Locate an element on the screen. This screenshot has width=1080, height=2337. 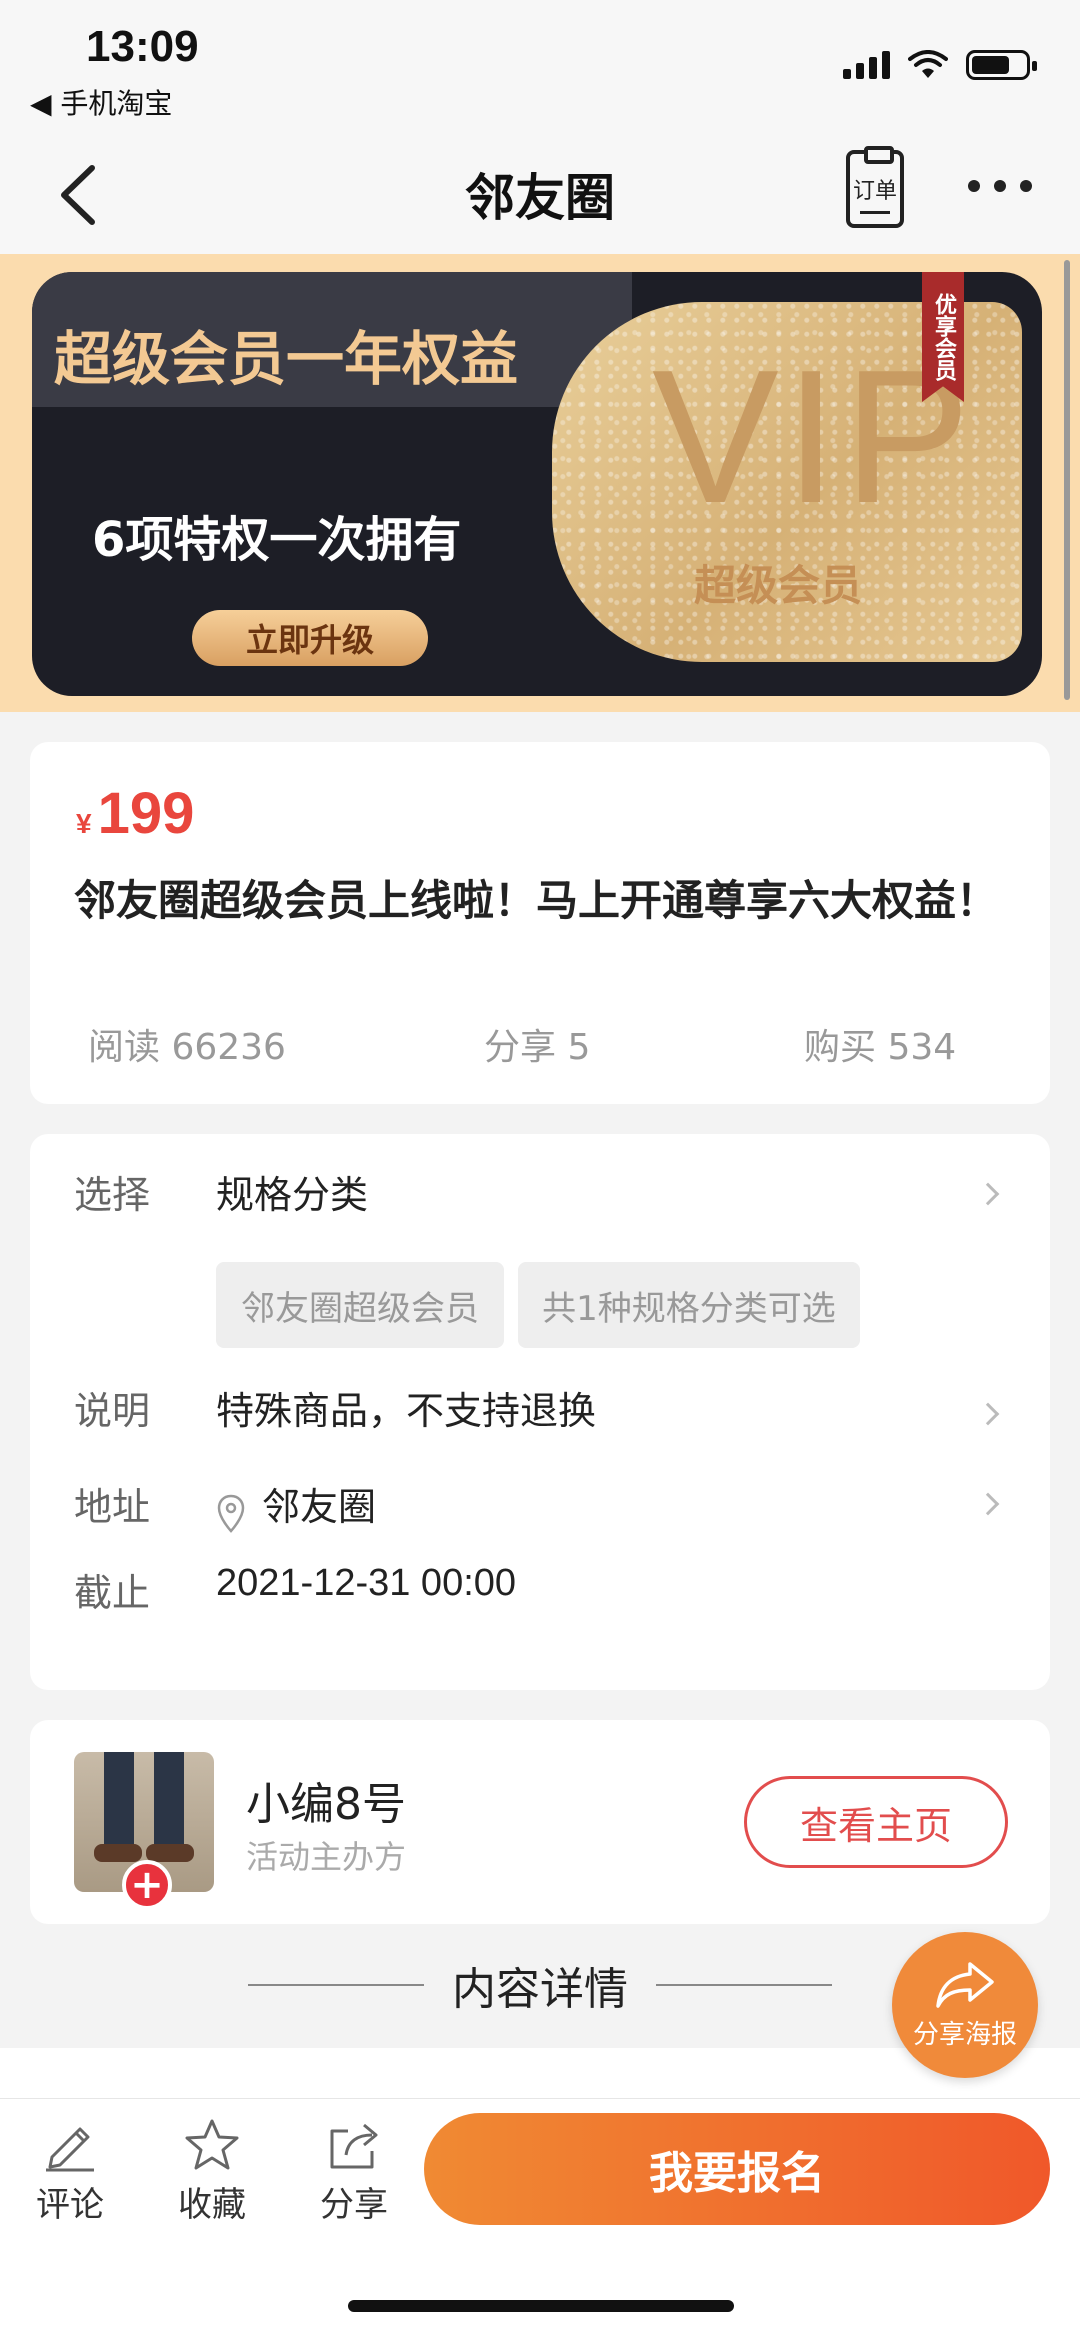
star-icon is located at coordinates (212, 2144).